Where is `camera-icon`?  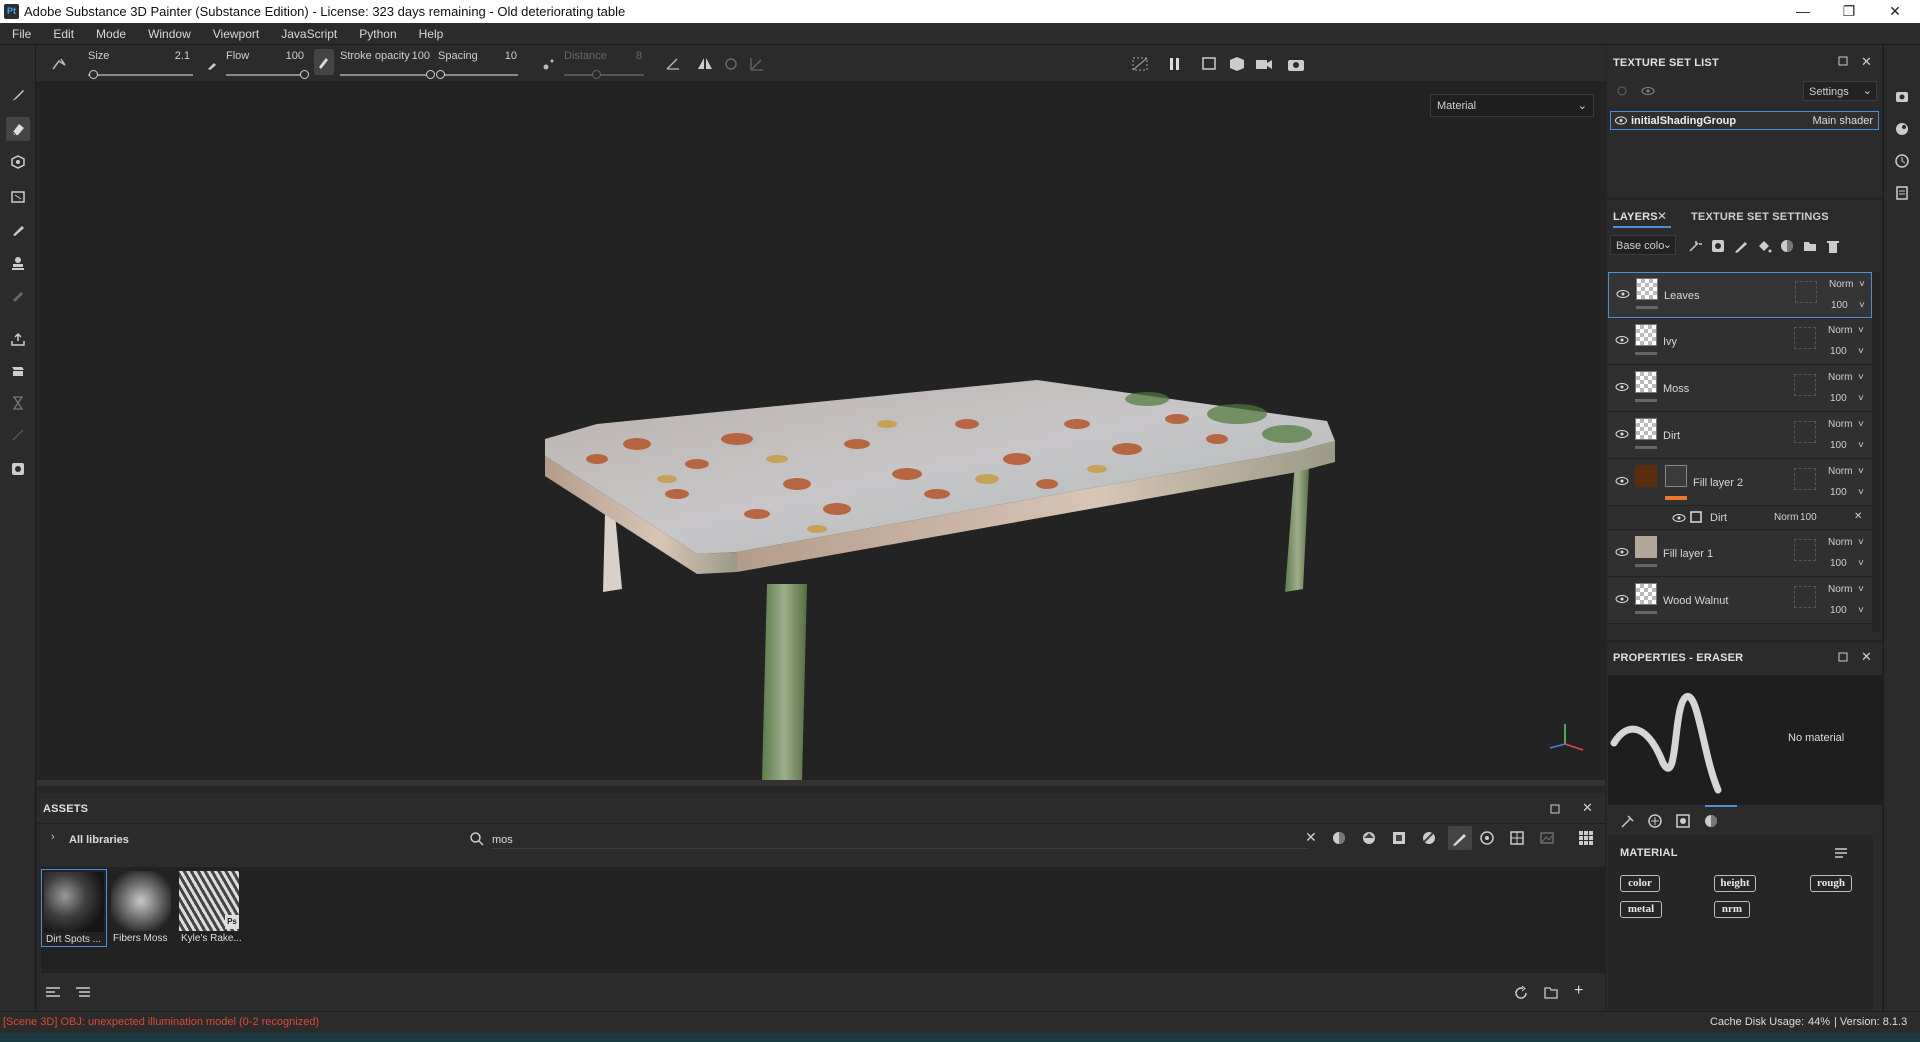 camera-icon is located at coordinates (1264, 64).